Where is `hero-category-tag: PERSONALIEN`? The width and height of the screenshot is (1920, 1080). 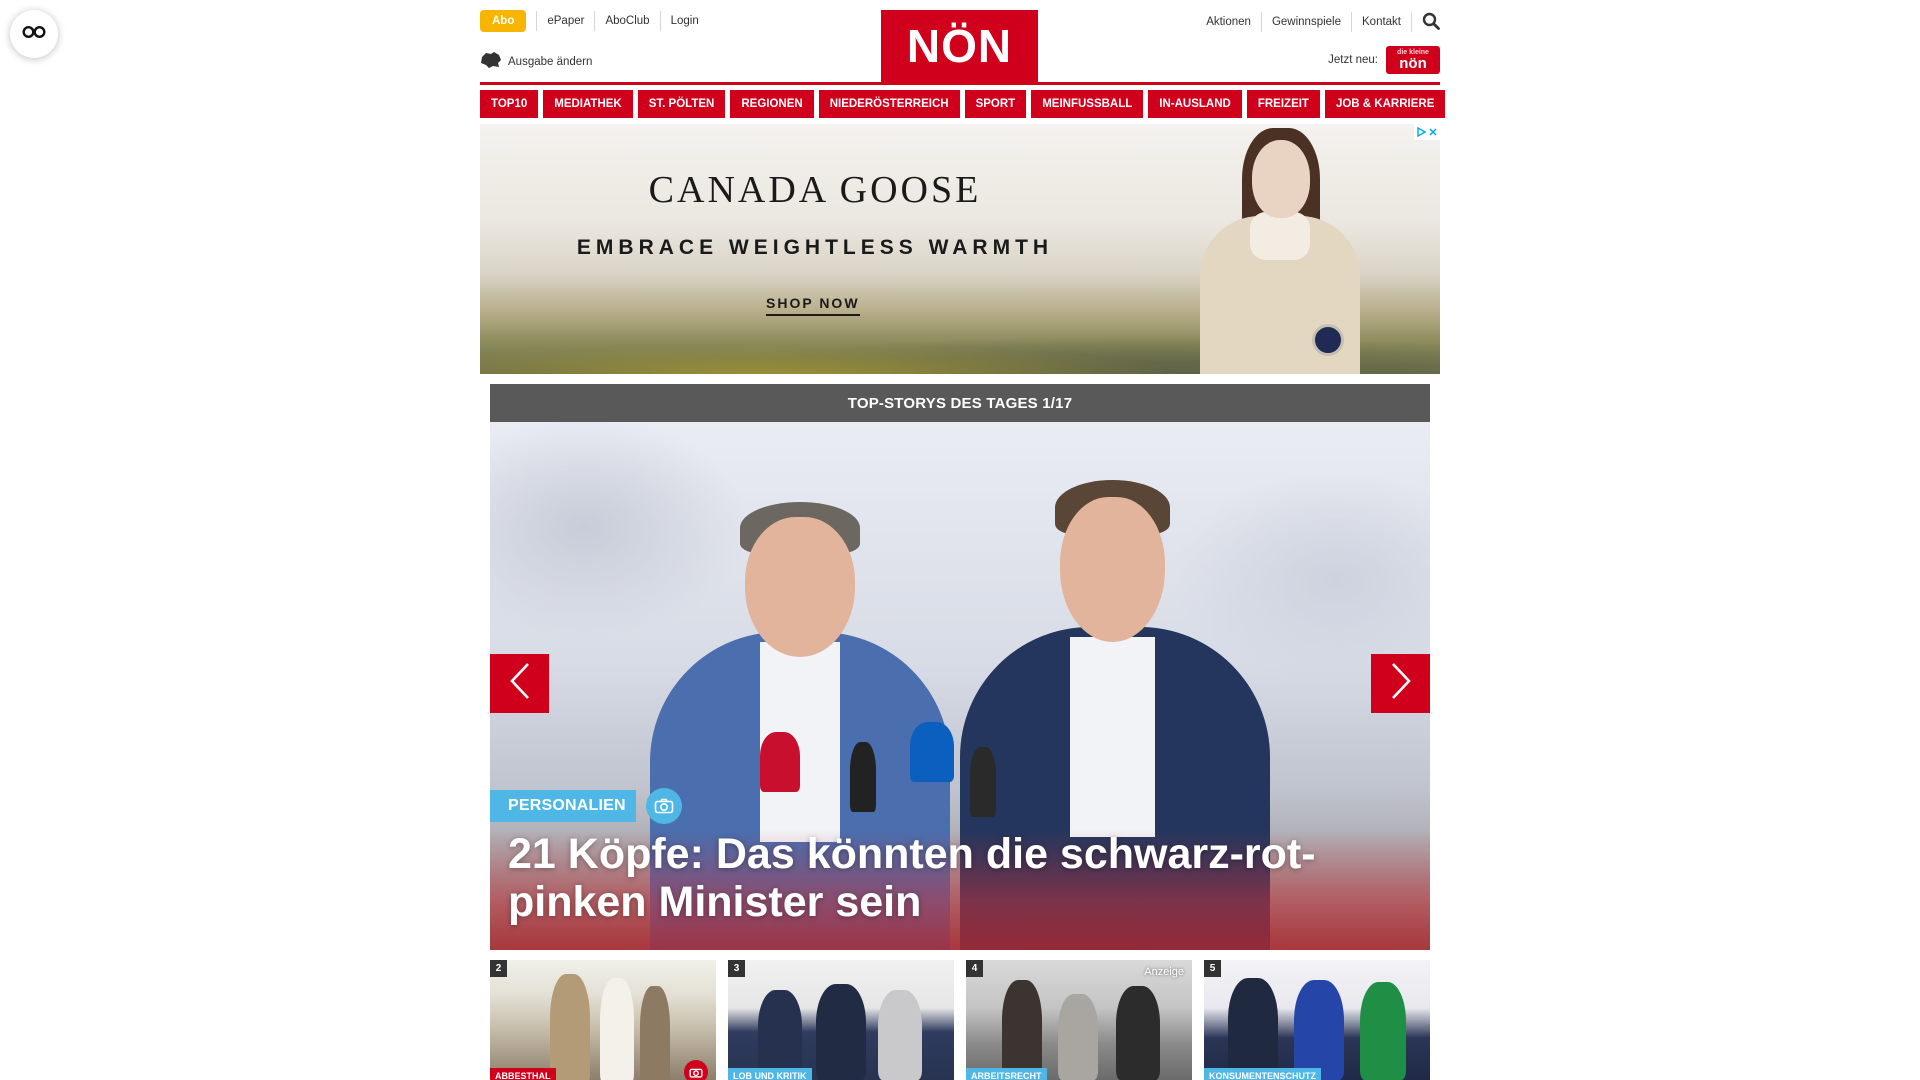
hero-category-tag: PERSONALIEN is located at coordinates (563, 806).